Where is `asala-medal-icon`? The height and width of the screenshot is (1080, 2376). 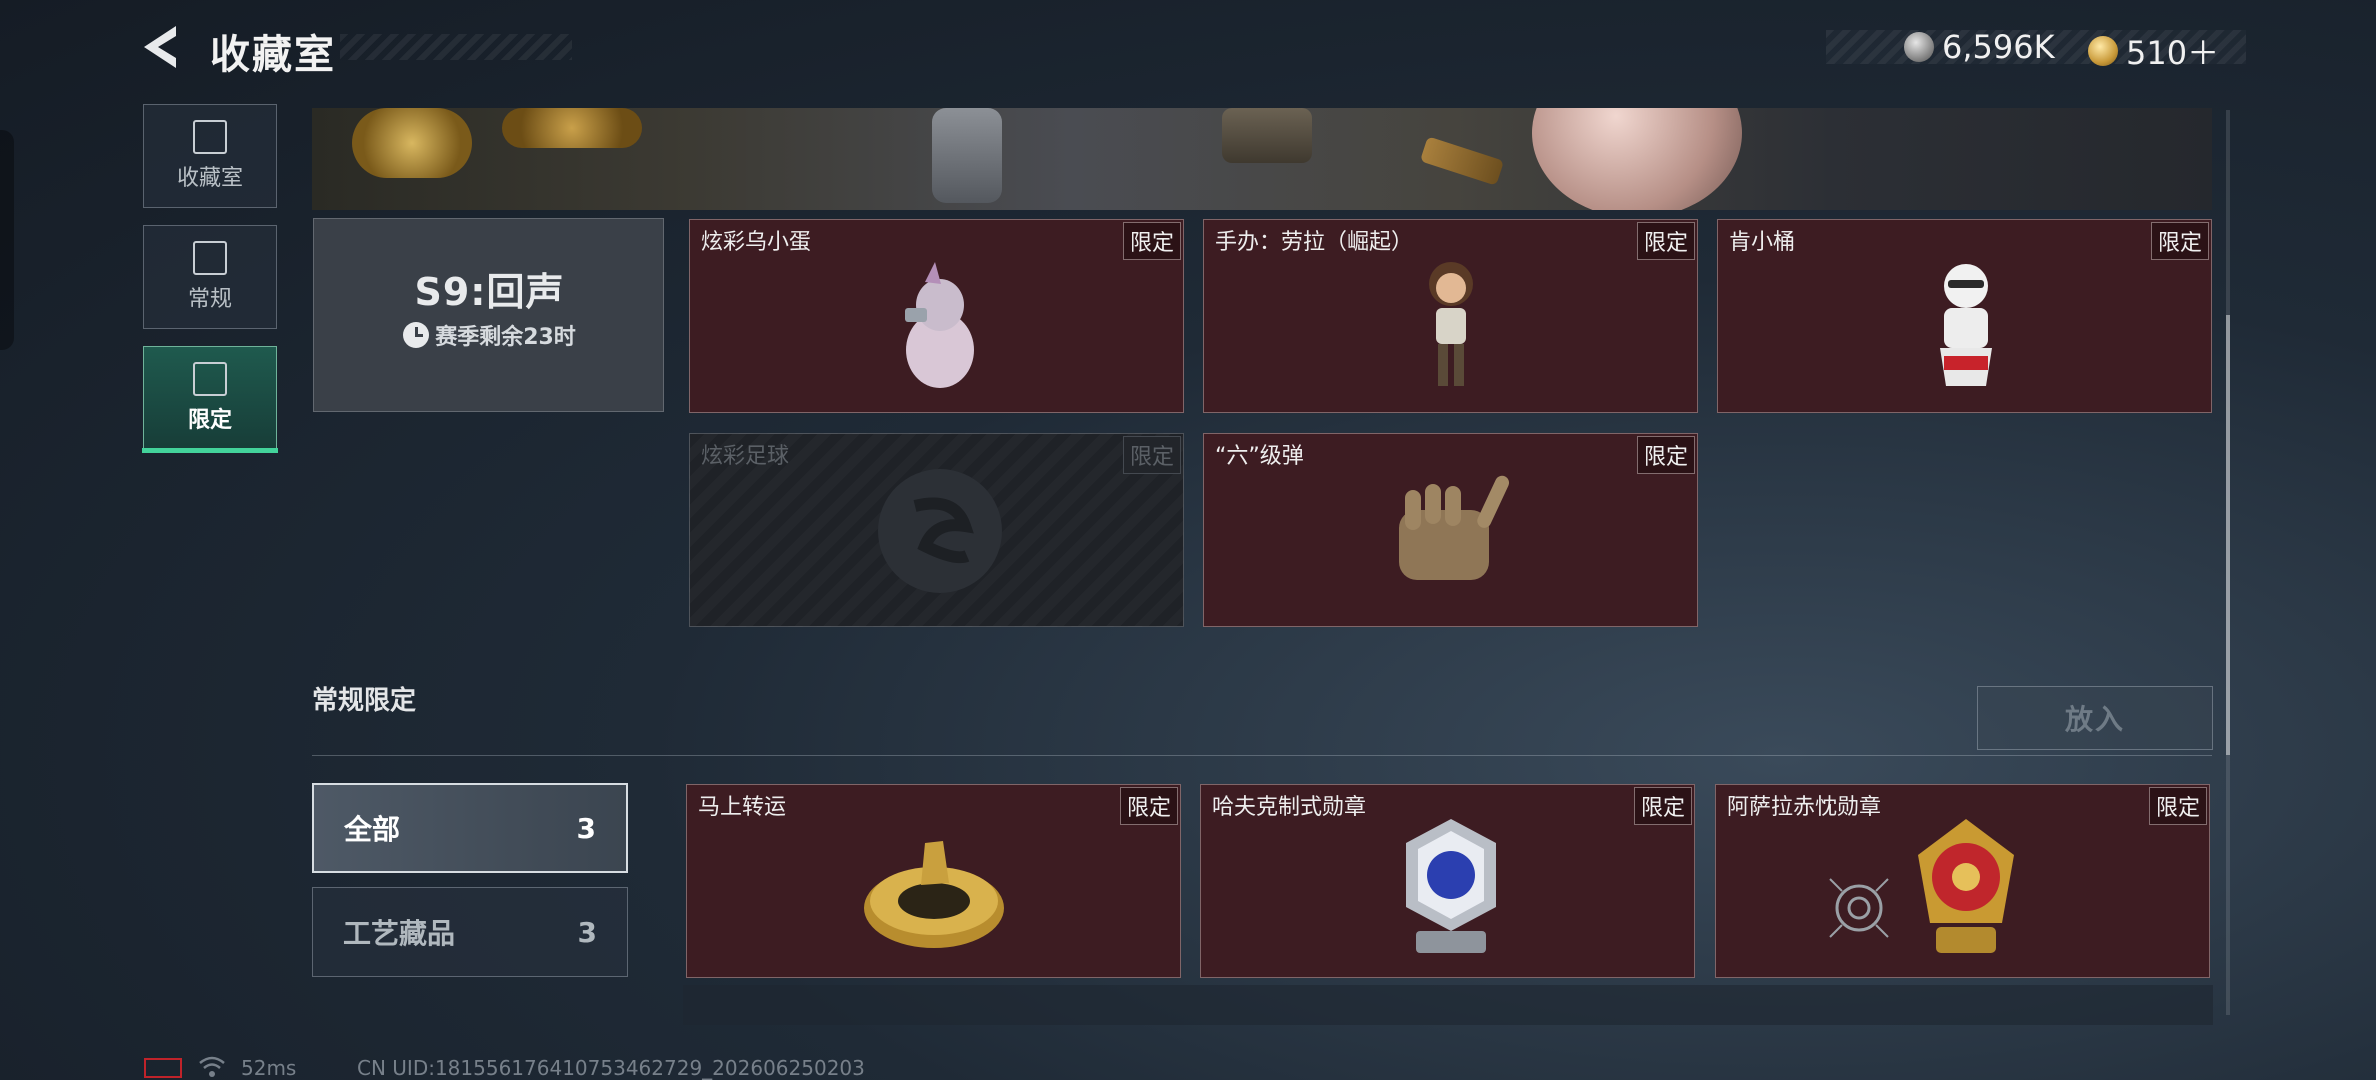 asala-medal-icon is located at coordinates (1966, 886).